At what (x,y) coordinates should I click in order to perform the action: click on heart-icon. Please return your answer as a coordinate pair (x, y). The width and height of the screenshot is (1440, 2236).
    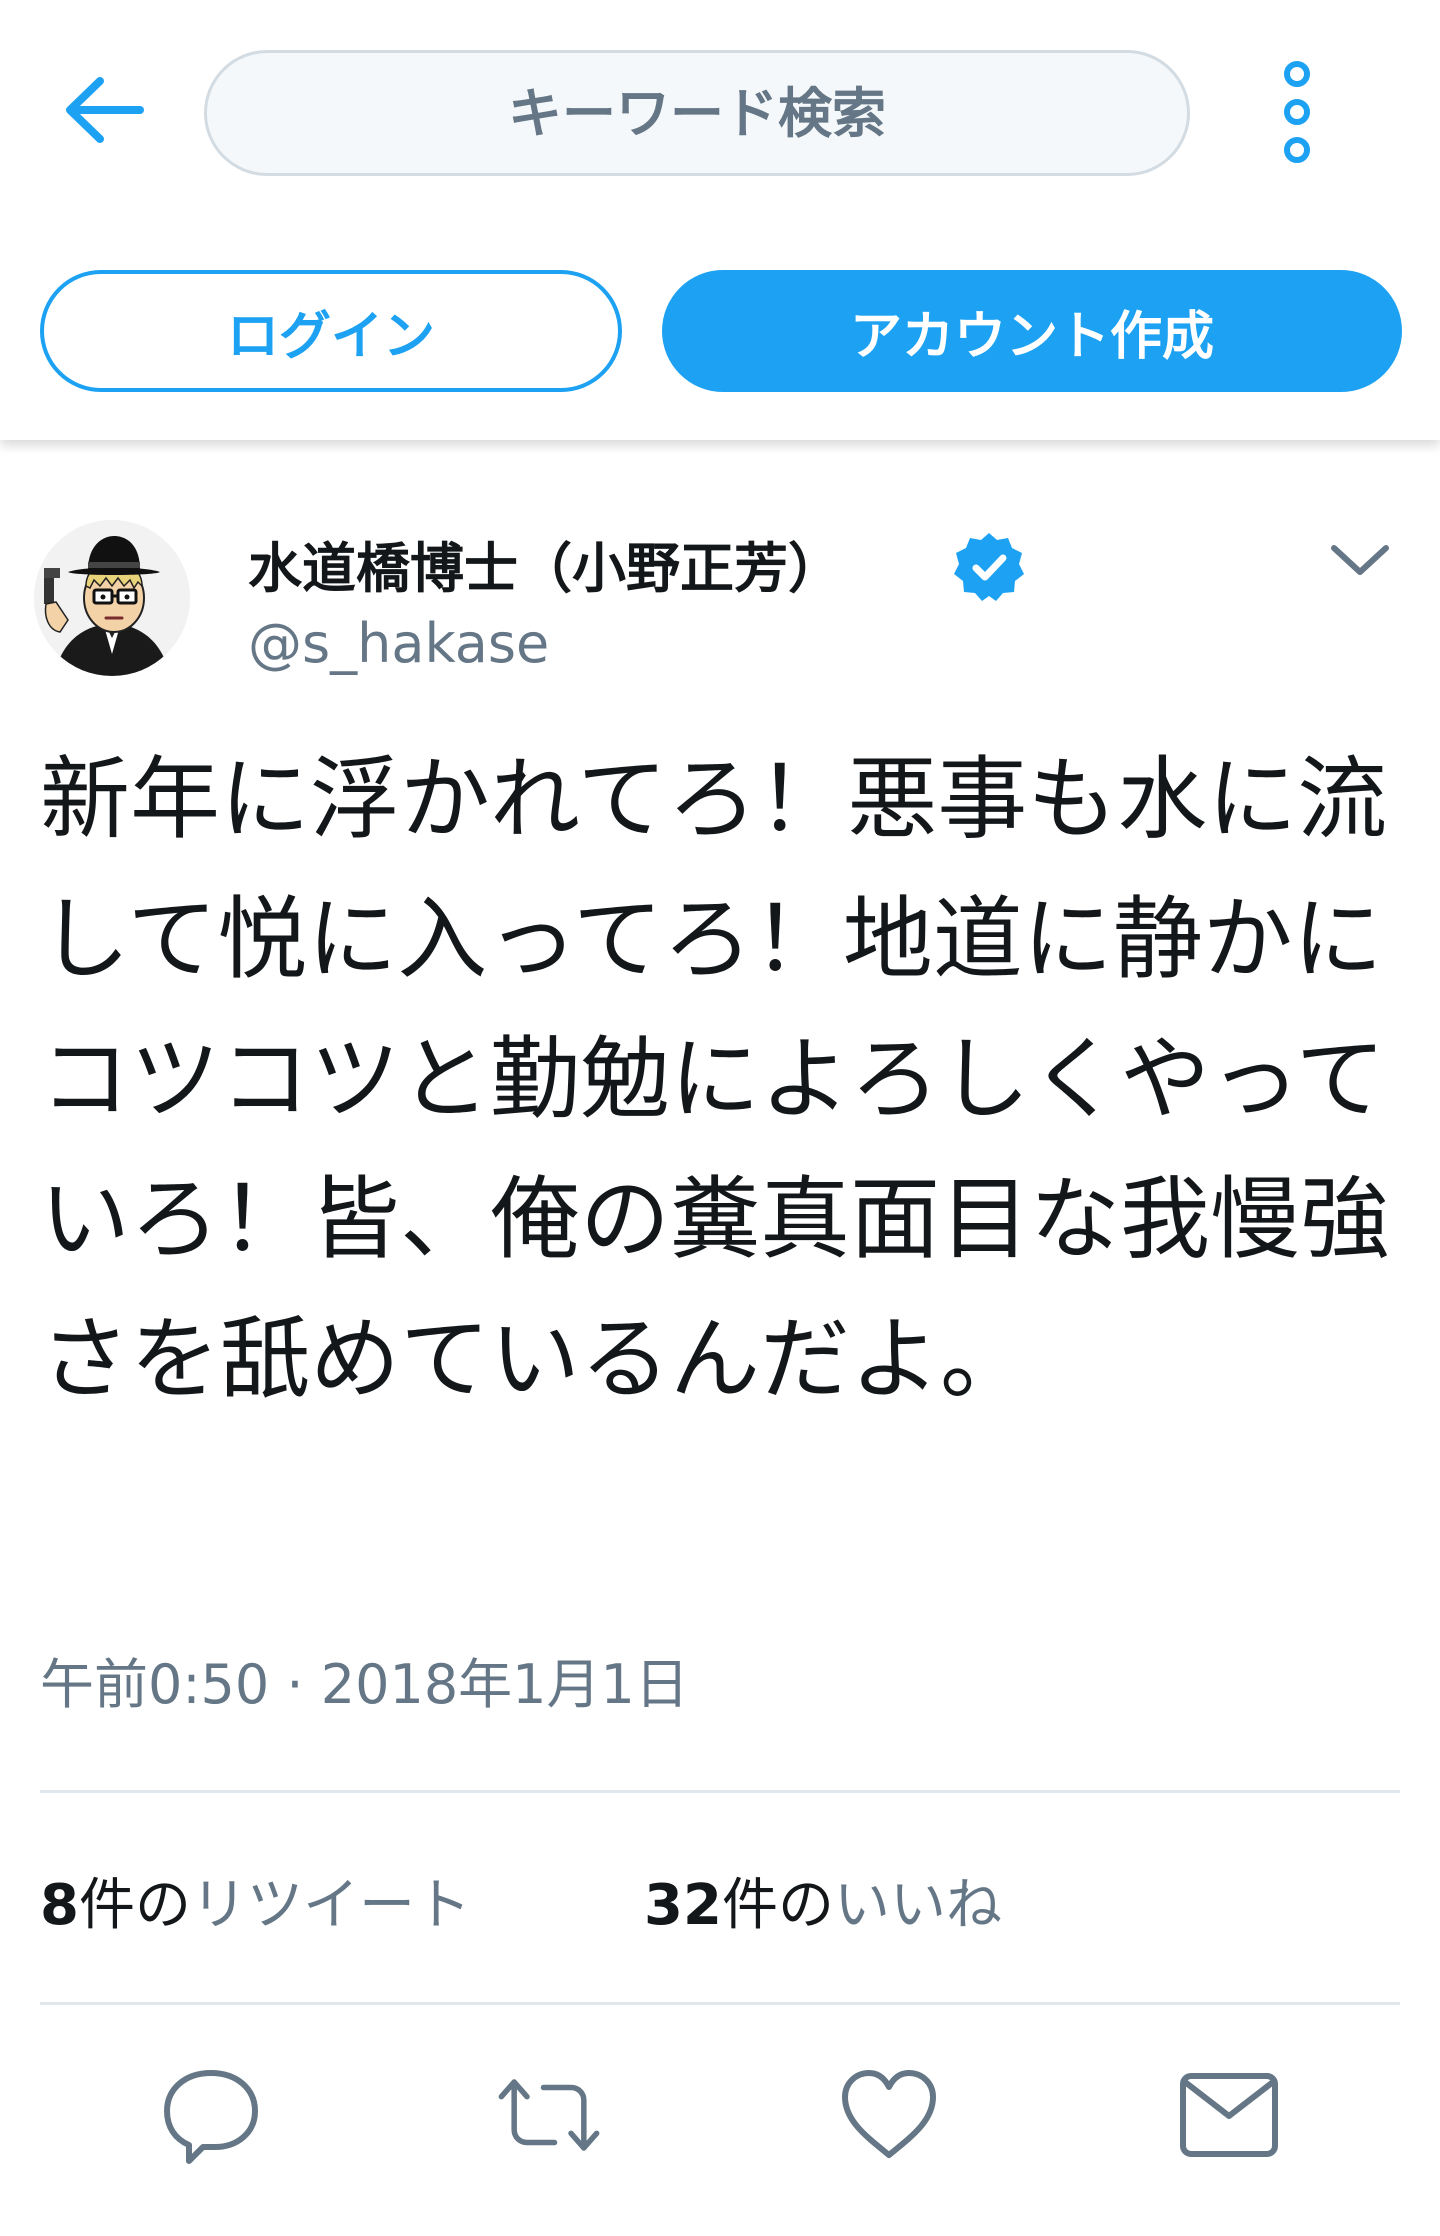
    Looking at the image, I should click on (889, 2114).